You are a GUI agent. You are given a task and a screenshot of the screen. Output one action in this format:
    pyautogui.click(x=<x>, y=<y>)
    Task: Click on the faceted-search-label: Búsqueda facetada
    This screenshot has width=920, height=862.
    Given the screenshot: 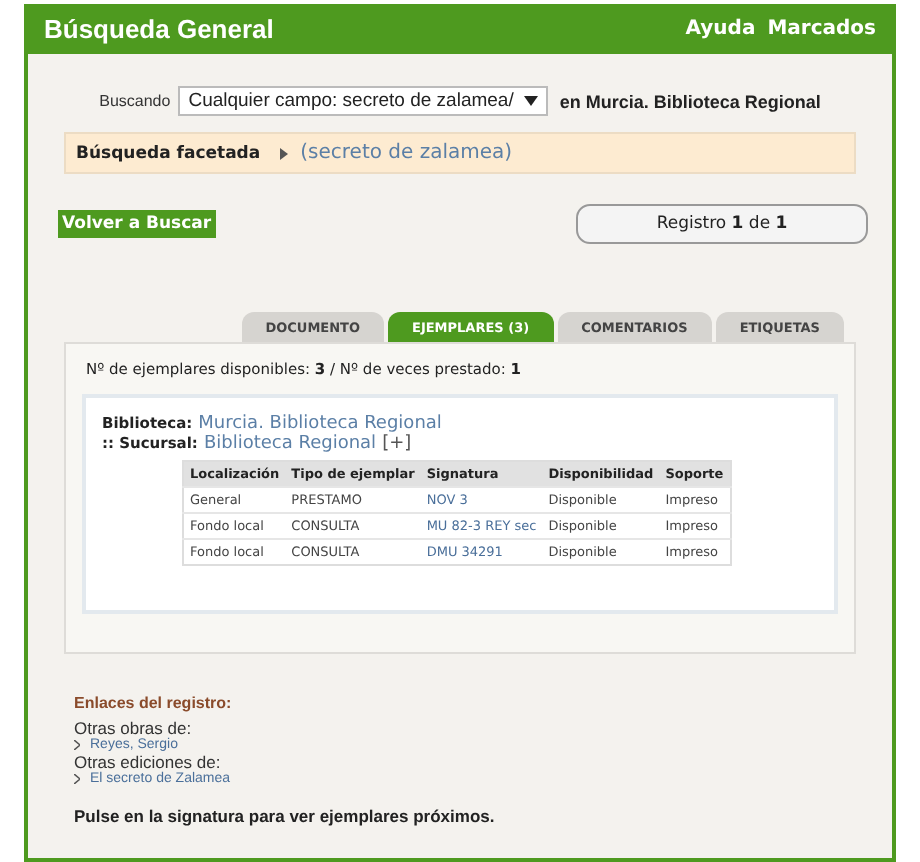 What is the action you would take?
    pyautogui.click(x=168, y=153)
    